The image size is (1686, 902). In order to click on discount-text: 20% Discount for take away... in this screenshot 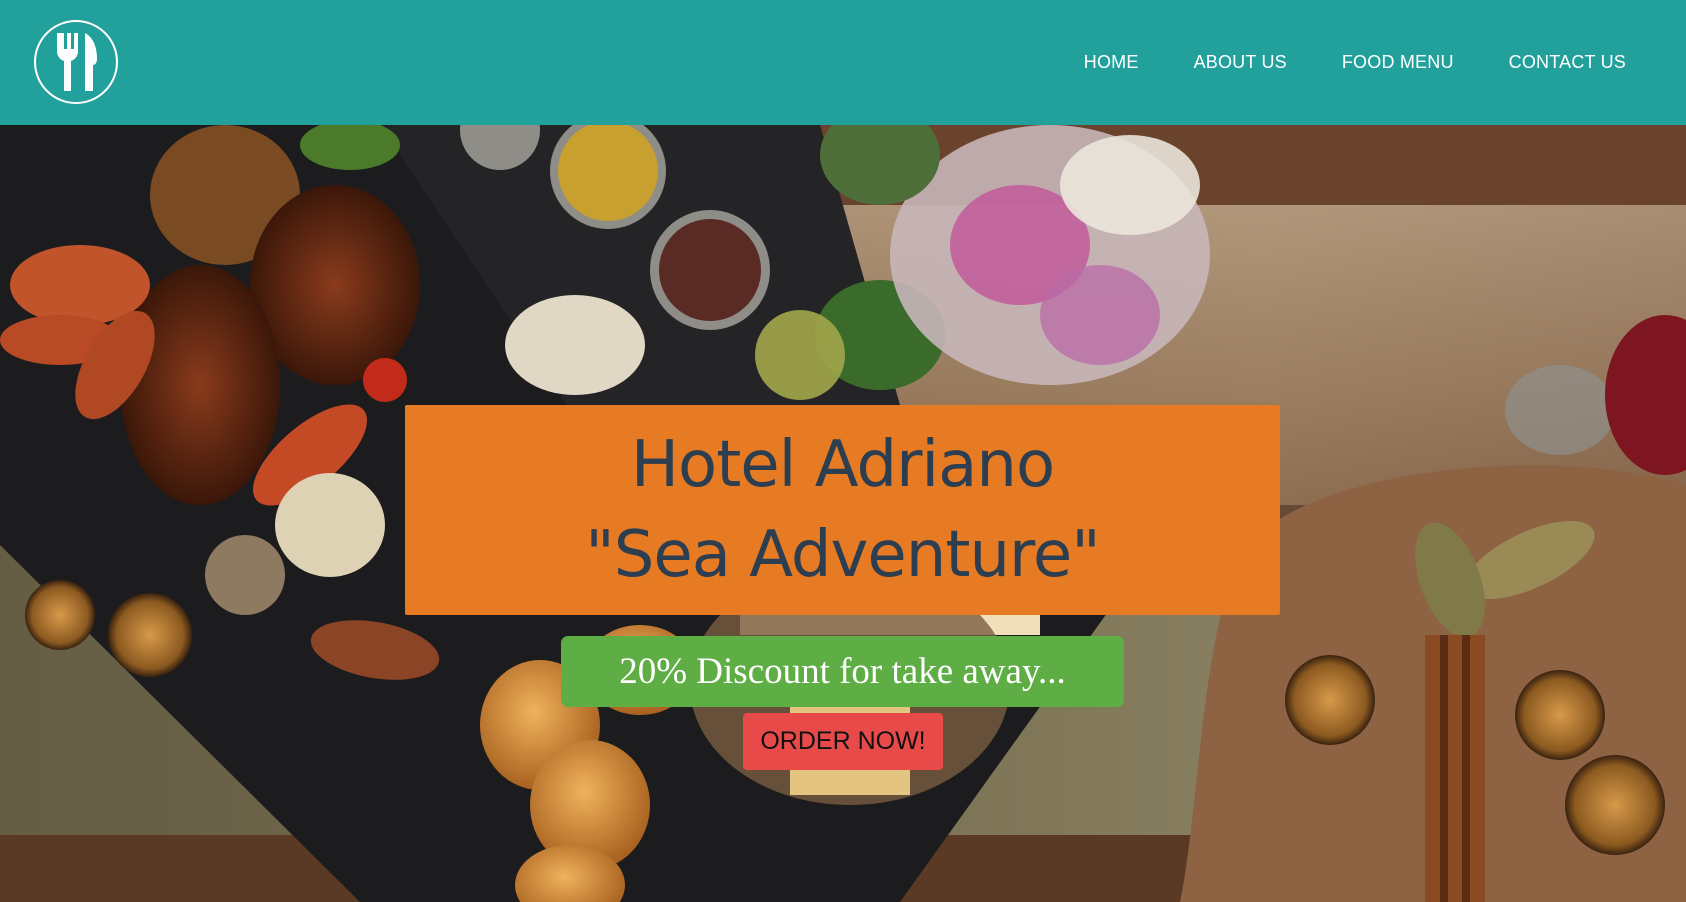, I will do `click(842, 671)`.